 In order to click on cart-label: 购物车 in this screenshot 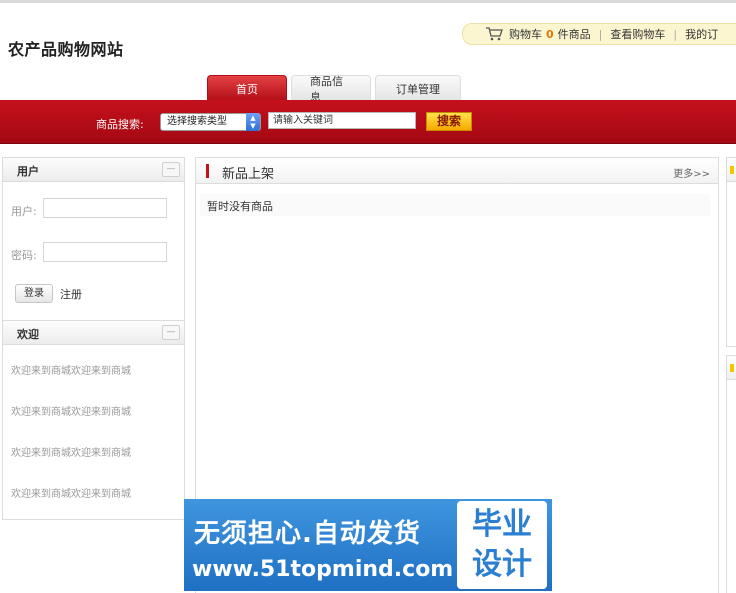, I will do `click(525, 34)`.